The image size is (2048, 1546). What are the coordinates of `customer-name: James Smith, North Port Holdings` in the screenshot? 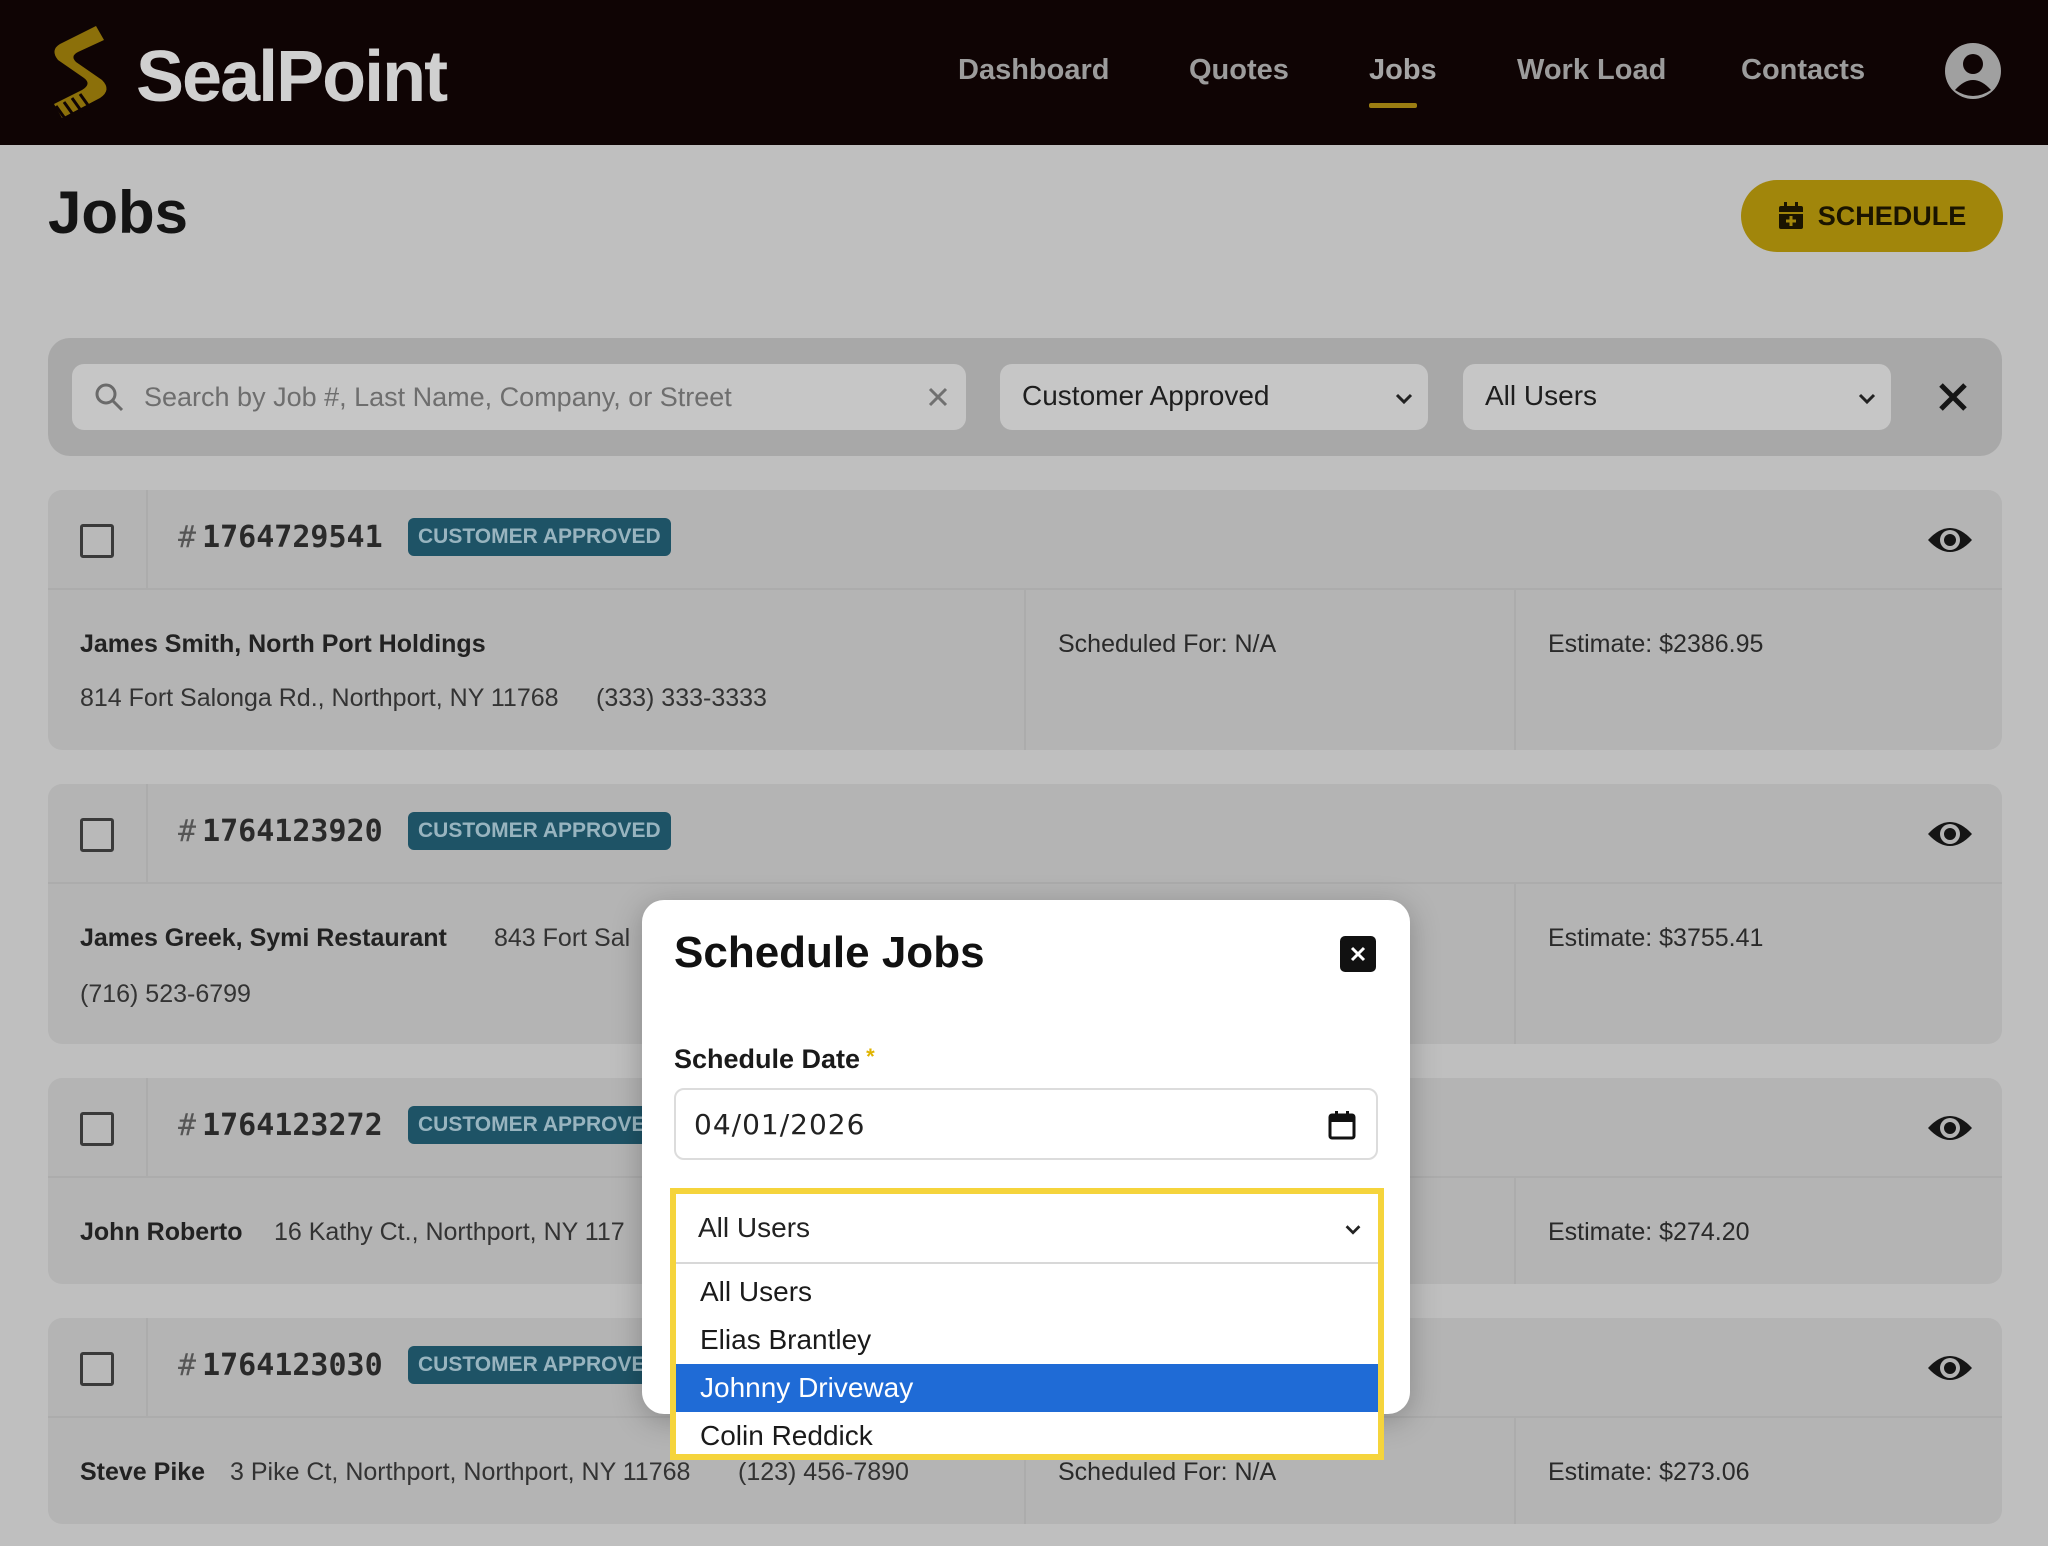 It's located at (283, 644).